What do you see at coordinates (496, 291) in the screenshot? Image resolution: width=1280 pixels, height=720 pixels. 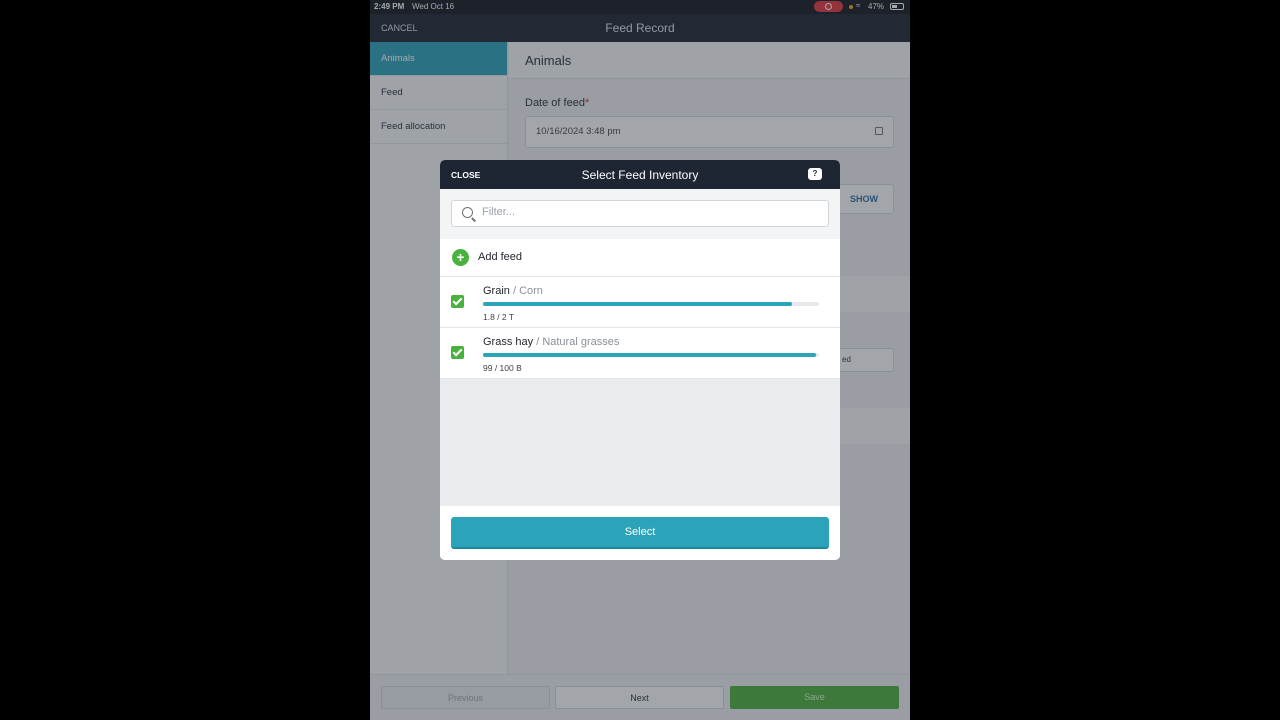 I see `feed-name: Grain` at bounding box center [496, 291].